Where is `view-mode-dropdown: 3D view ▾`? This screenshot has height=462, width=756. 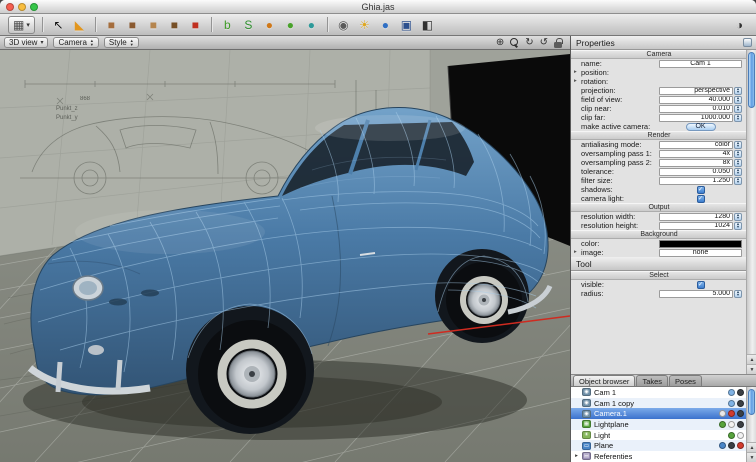 view-mode-dropdown: 3D view ▾ is located at coordinates (26, 42).